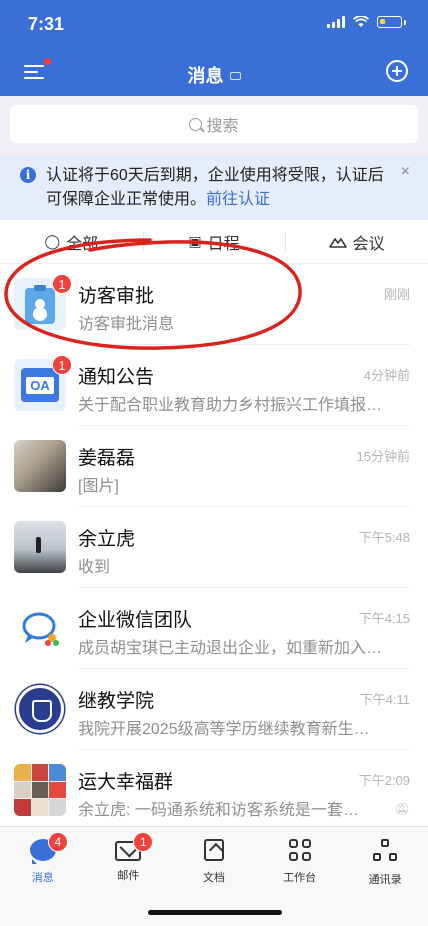 The image size is (428, 926). I want to click on search-input: 搜索, so click(214, 124).